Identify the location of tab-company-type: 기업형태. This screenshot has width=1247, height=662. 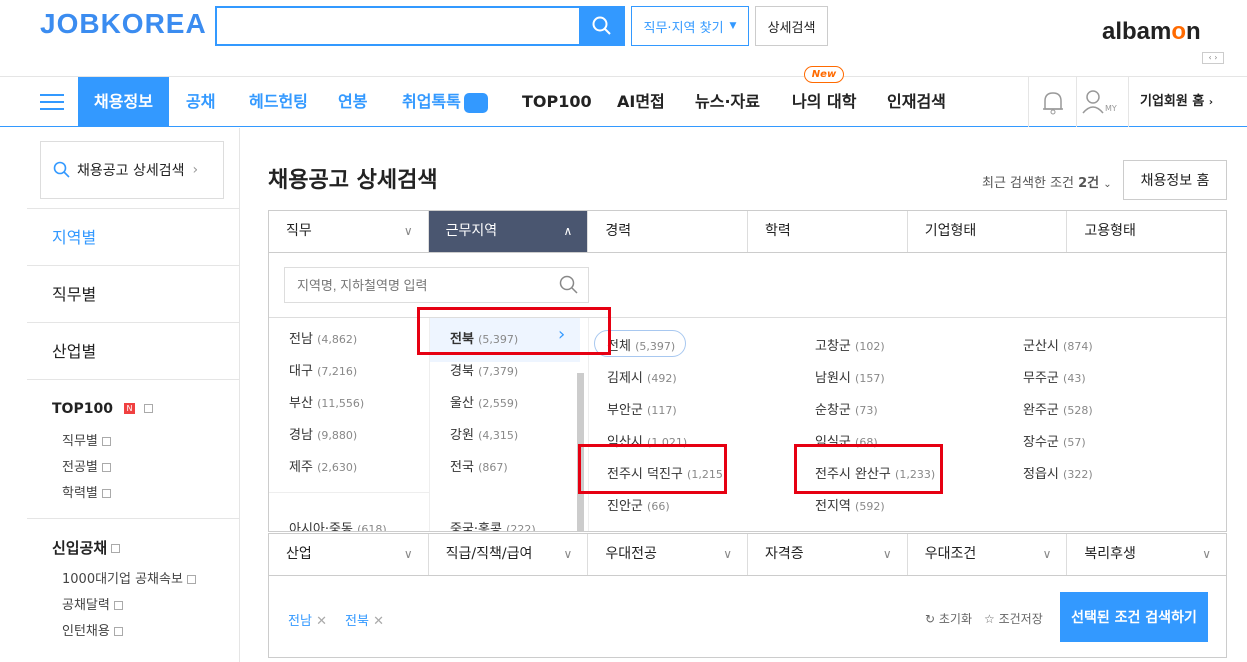
(987, 231).